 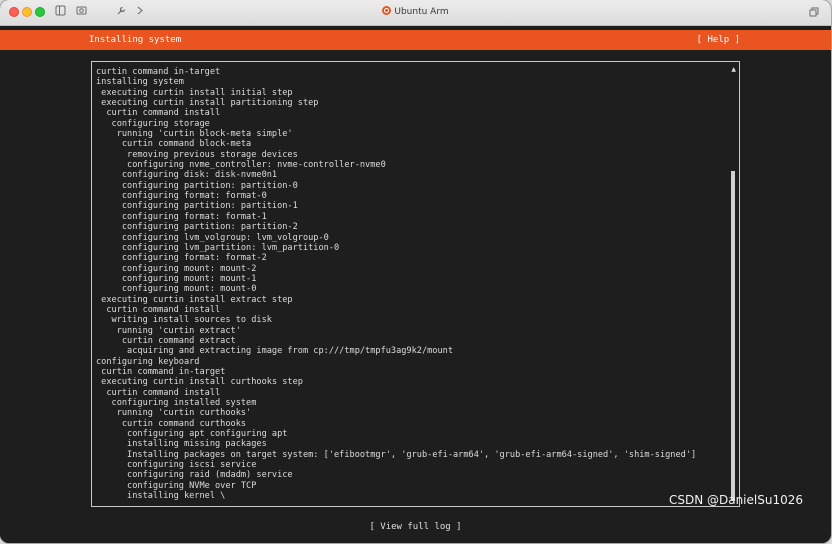 What do you see at coordinates (197, 154) in the screenshot?
I see `log-line: removing previous storage devices` at bounding box center [197, 154].